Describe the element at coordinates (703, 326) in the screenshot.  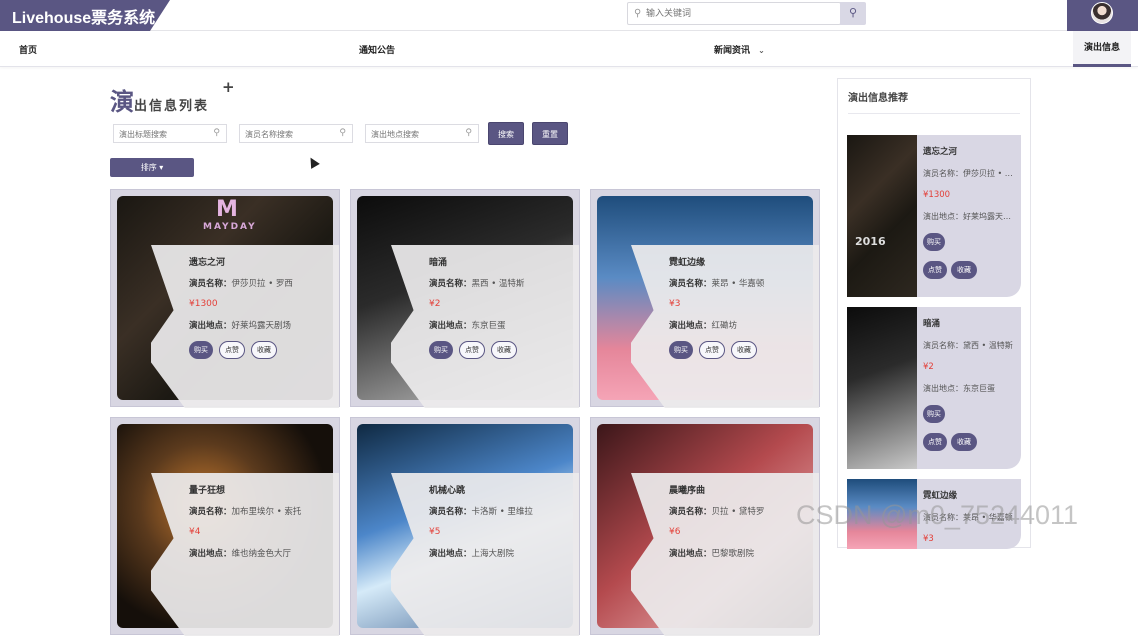
I see `show-place: 演出地点：红磡坊` at that location.